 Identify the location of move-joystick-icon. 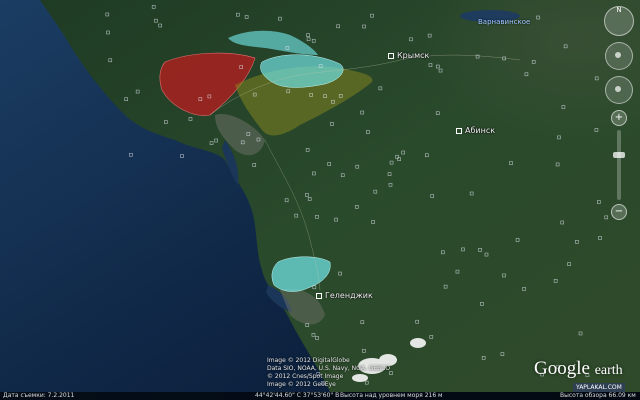
(619, 90).